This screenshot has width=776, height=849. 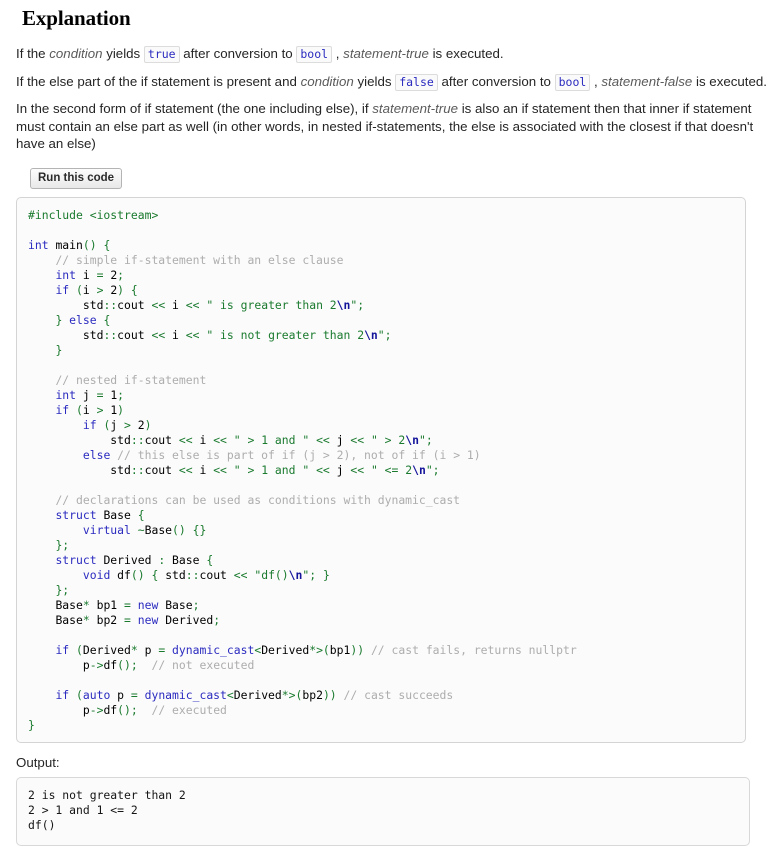 I want to click on run-this-code-button: Run this code, so click(x=76, y=178).